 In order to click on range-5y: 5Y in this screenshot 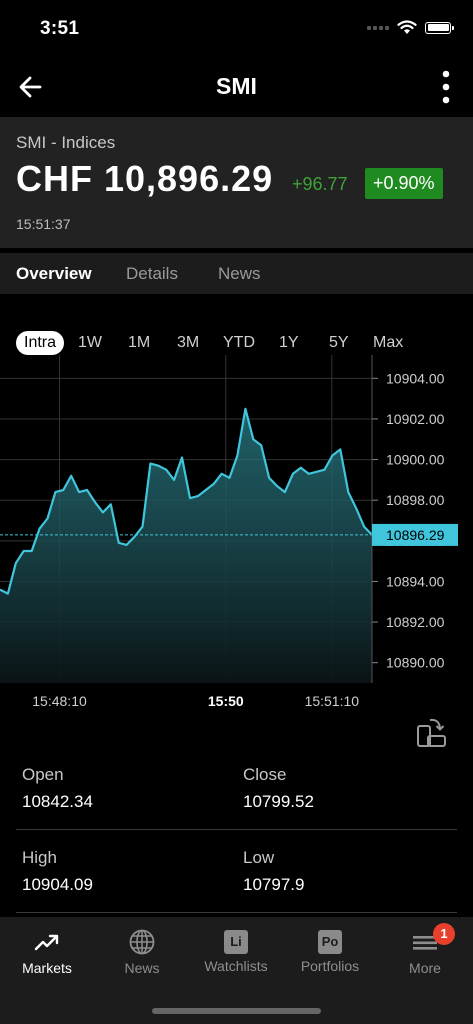, I will do `click(339, 343)`.